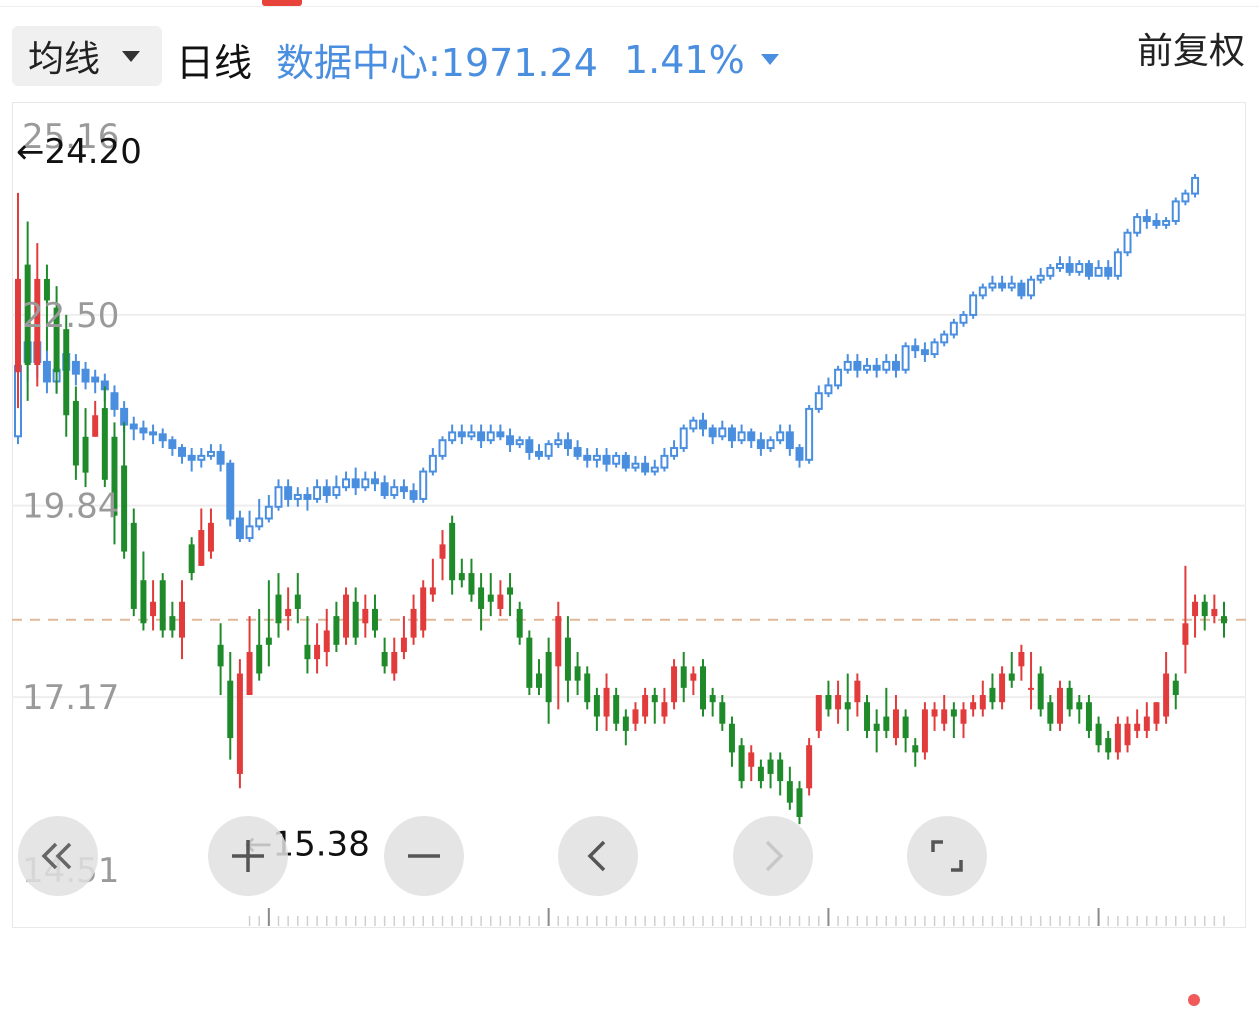 The width and height of the screenshot is (1259, 1023). I want to click on ma-dropdown-button: 均线, so click(87, 56).